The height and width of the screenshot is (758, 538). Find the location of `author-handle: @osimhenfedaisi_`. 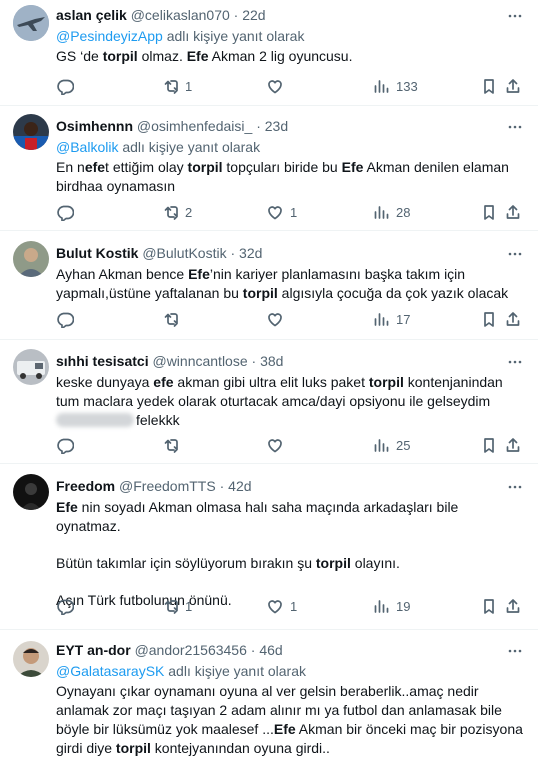

author-handle: @osimhenfedaisi_ is located at coordinates (194, 126).